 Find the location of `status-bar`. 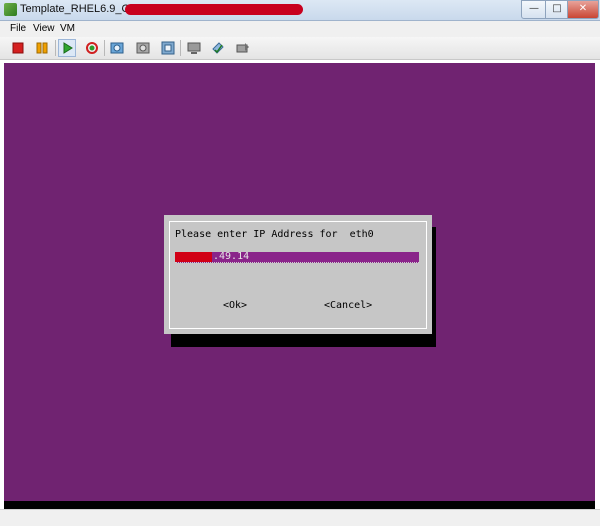

status-bar is located at coordinates (300, 517).